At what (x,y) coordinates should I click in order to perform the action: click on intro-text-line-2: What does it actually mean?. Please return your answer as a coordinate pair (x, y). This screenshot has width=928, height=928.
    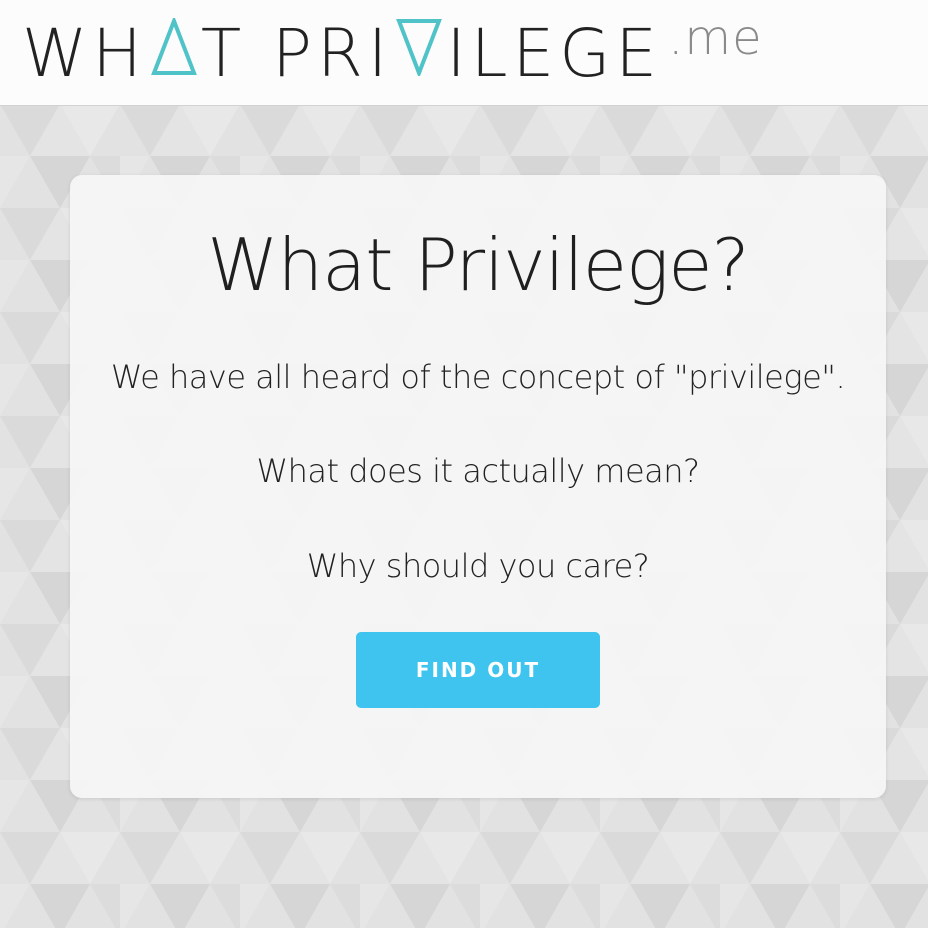
    Looking at the image, I should click on (478, 471).